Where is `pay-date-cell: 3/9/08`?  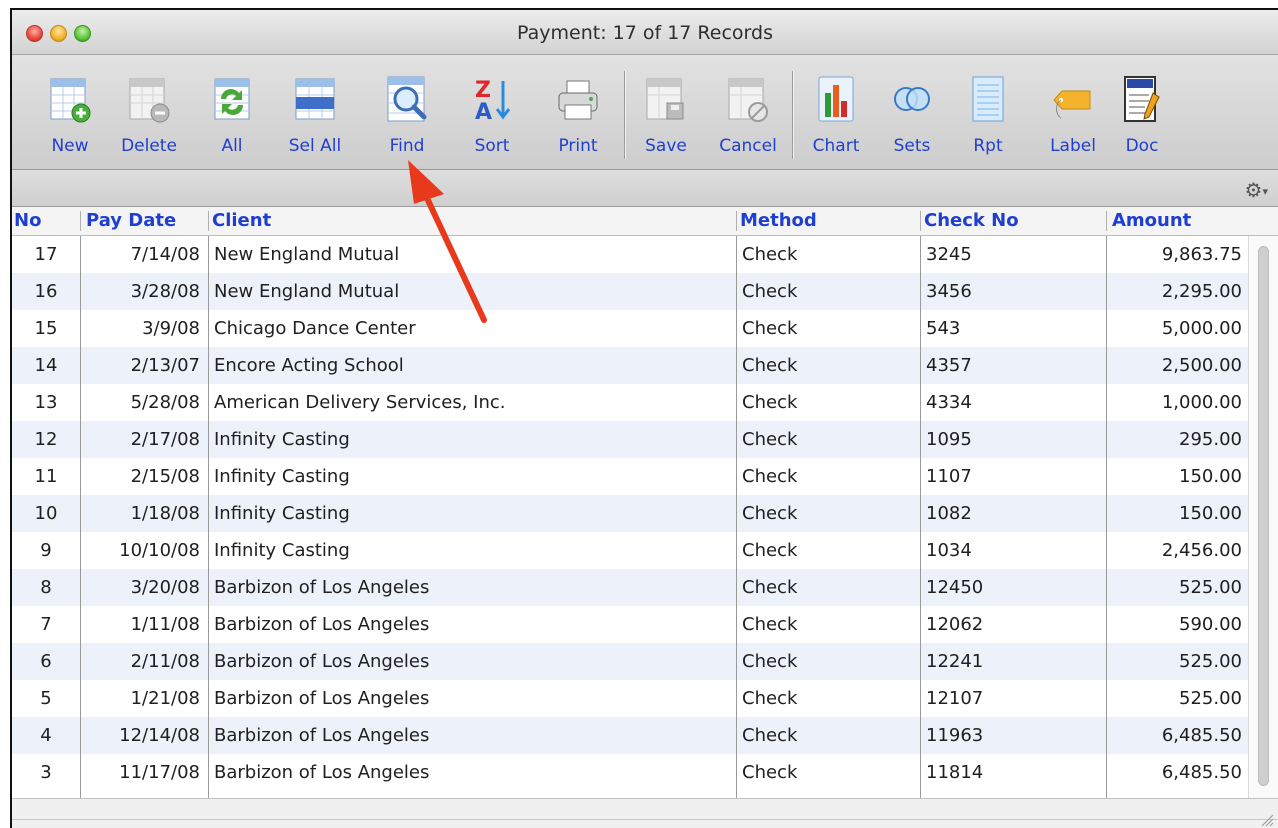
pay-date-cell: 3/9/08 is located at coordinates (144, 328).